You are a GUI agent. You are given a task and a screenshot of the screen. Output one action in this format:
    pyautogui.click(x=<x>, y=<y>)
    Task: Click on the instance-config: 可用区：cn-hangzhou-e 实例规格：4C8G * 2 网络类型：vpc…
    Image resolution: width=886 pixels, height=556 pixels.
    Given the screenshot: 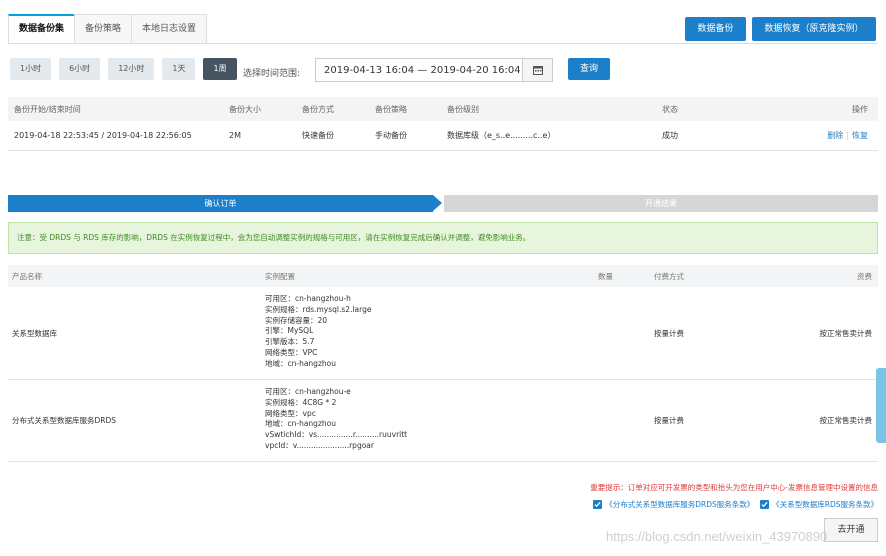 What is the action you would take?
    pyautogui.click(x=336, y=419)
    